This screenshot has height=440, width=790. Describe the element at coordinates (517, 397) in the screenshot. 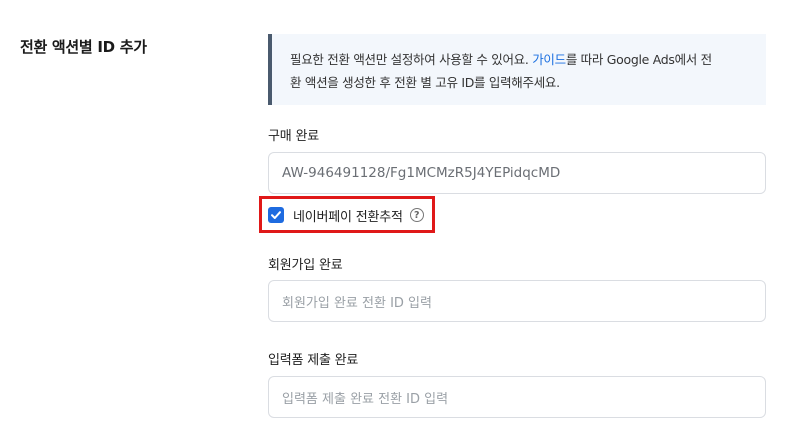

I see `form-submit-complete-input: 입력폼 제출 완료 전환 ID 입력` at that location.